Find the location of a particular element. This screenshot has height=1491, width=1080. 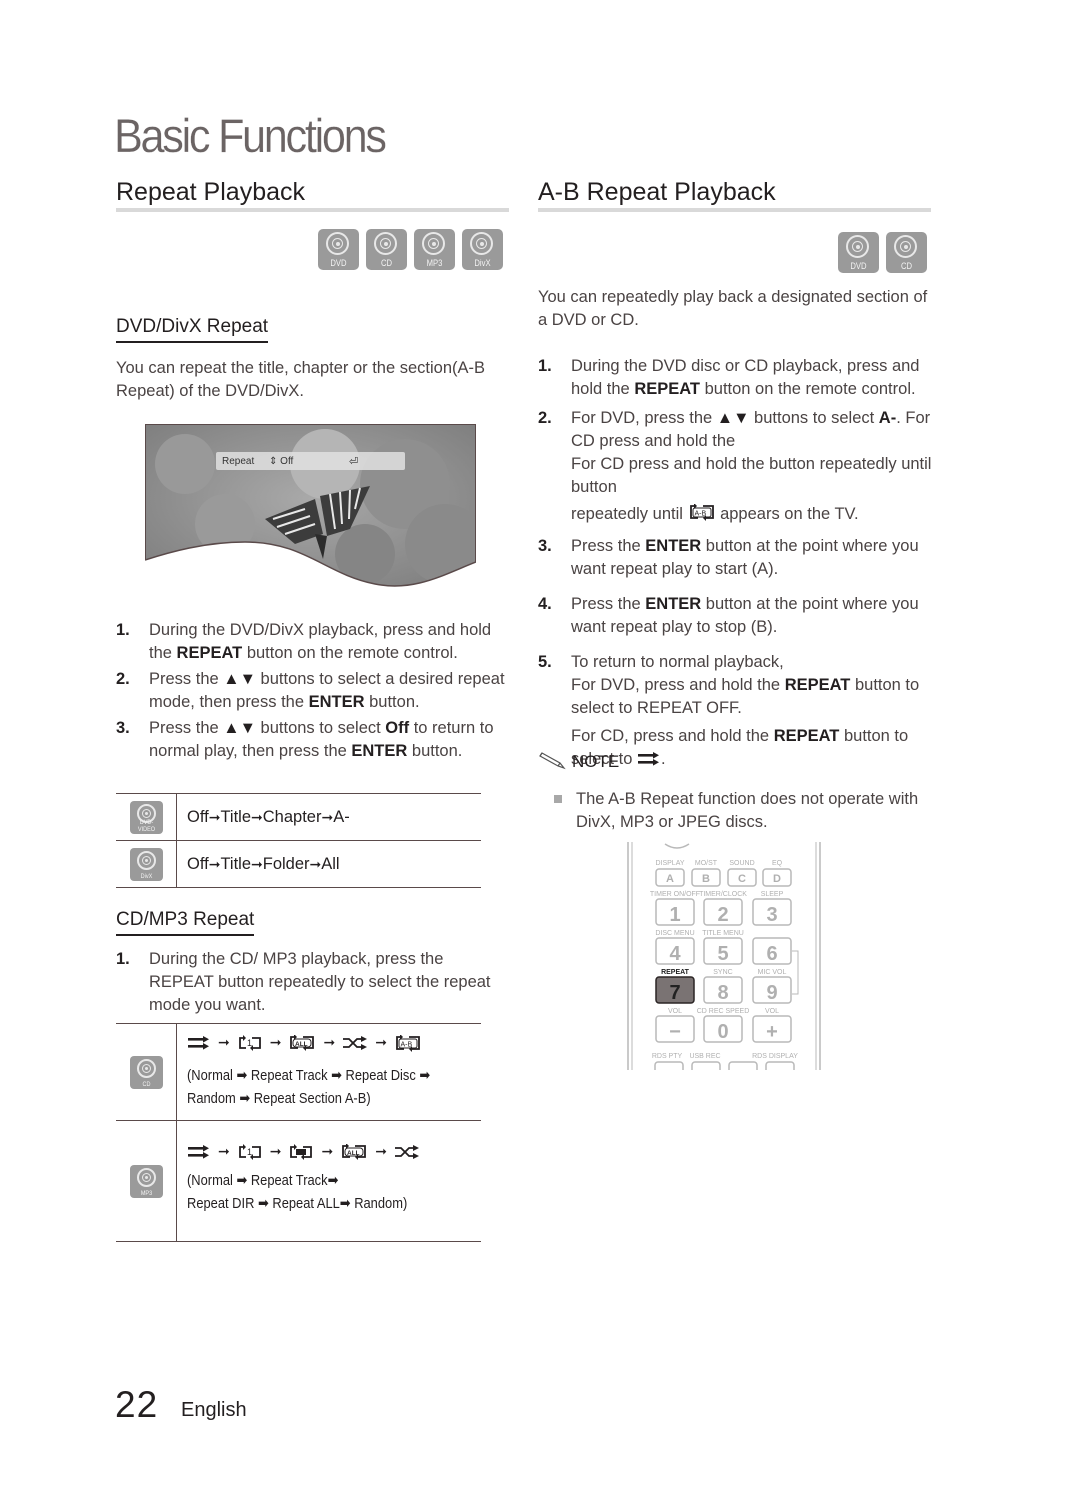

remote-key-text: C is located at coordinates (742, 879).